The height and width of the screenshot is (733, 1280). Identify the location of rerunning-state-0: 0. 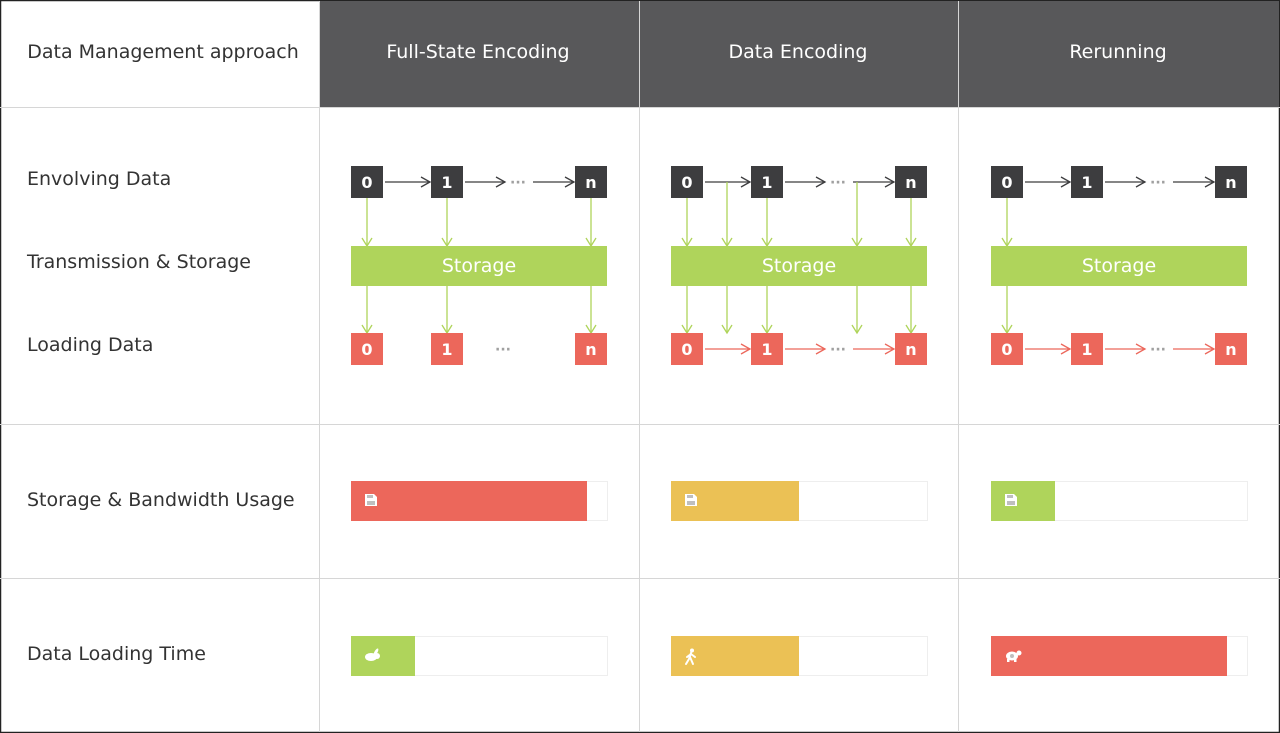
(1007, 182).